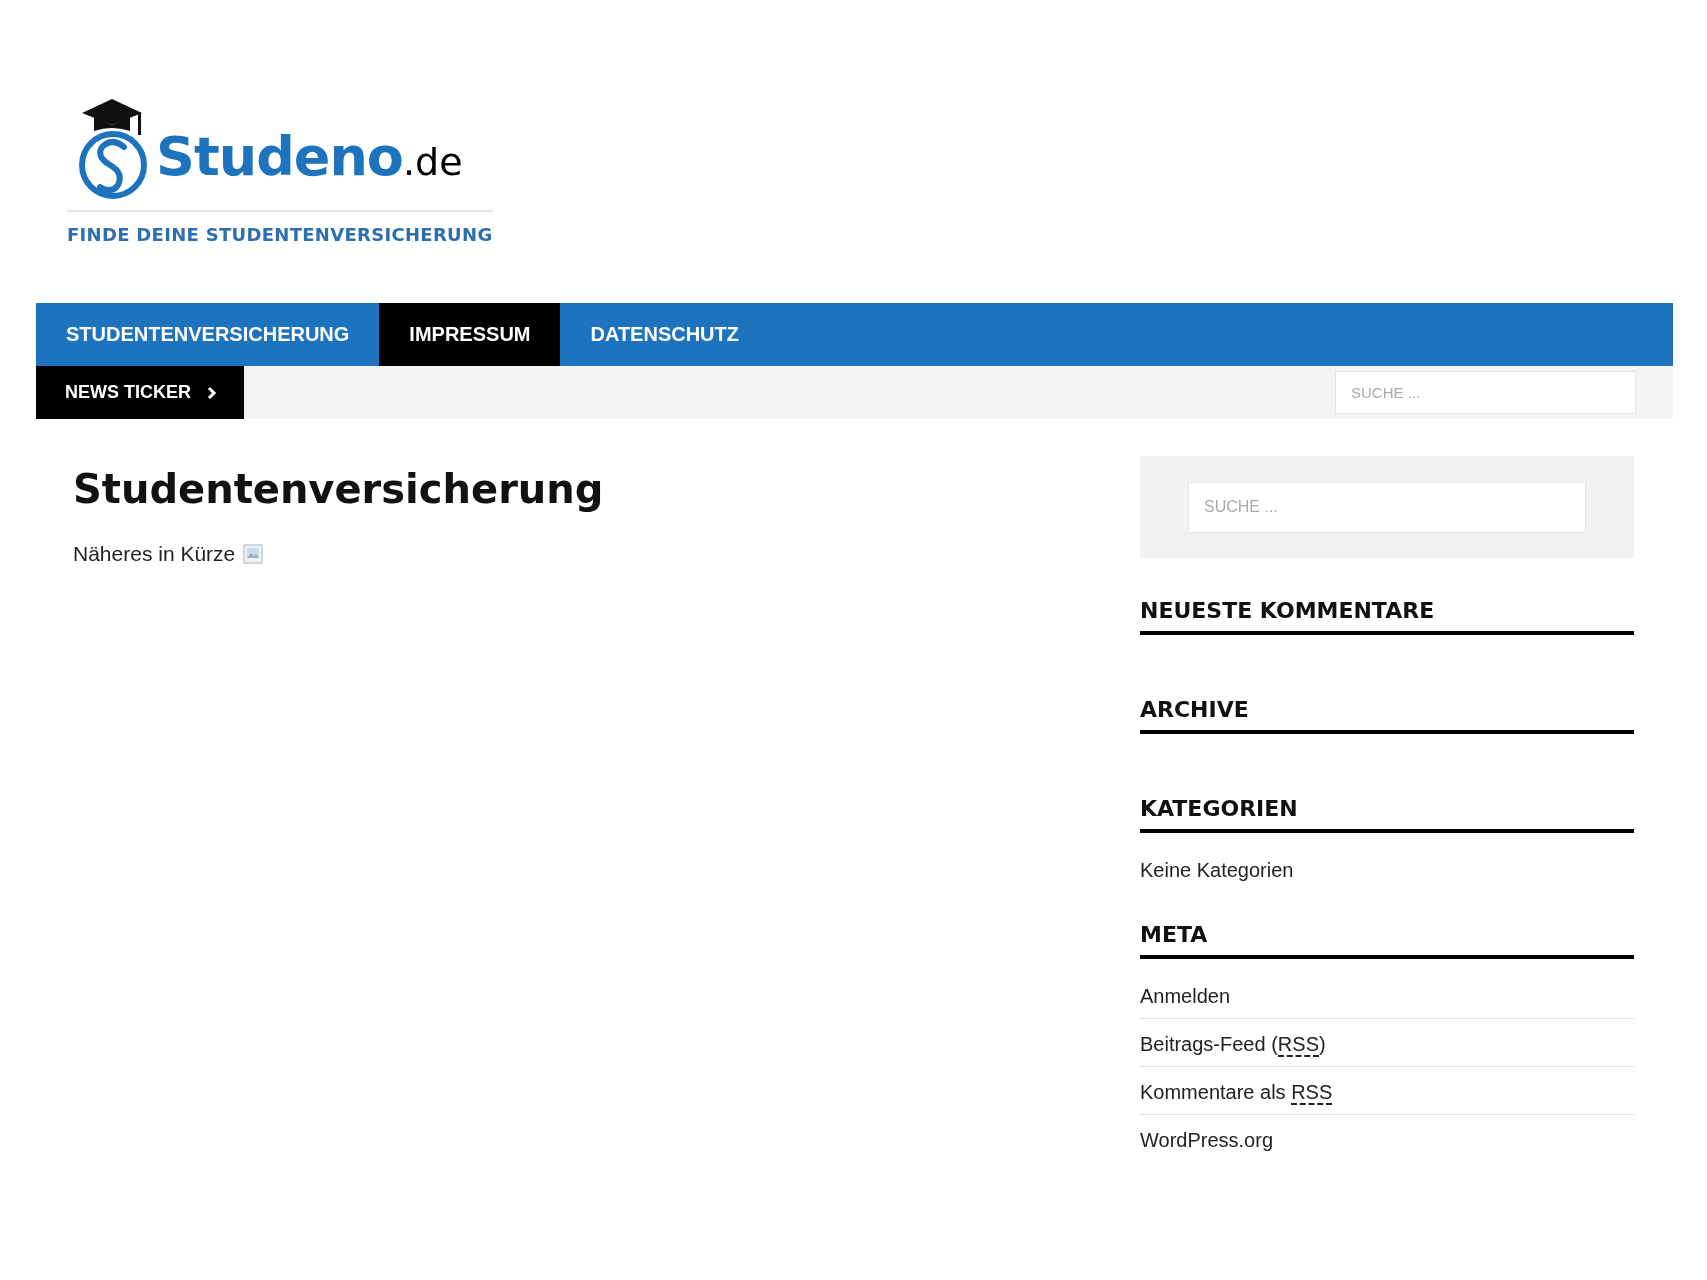  Describe the element at coordinates (309, 160) in the screenshot. I see `logo-wordmark: Studeno.de` at that location.